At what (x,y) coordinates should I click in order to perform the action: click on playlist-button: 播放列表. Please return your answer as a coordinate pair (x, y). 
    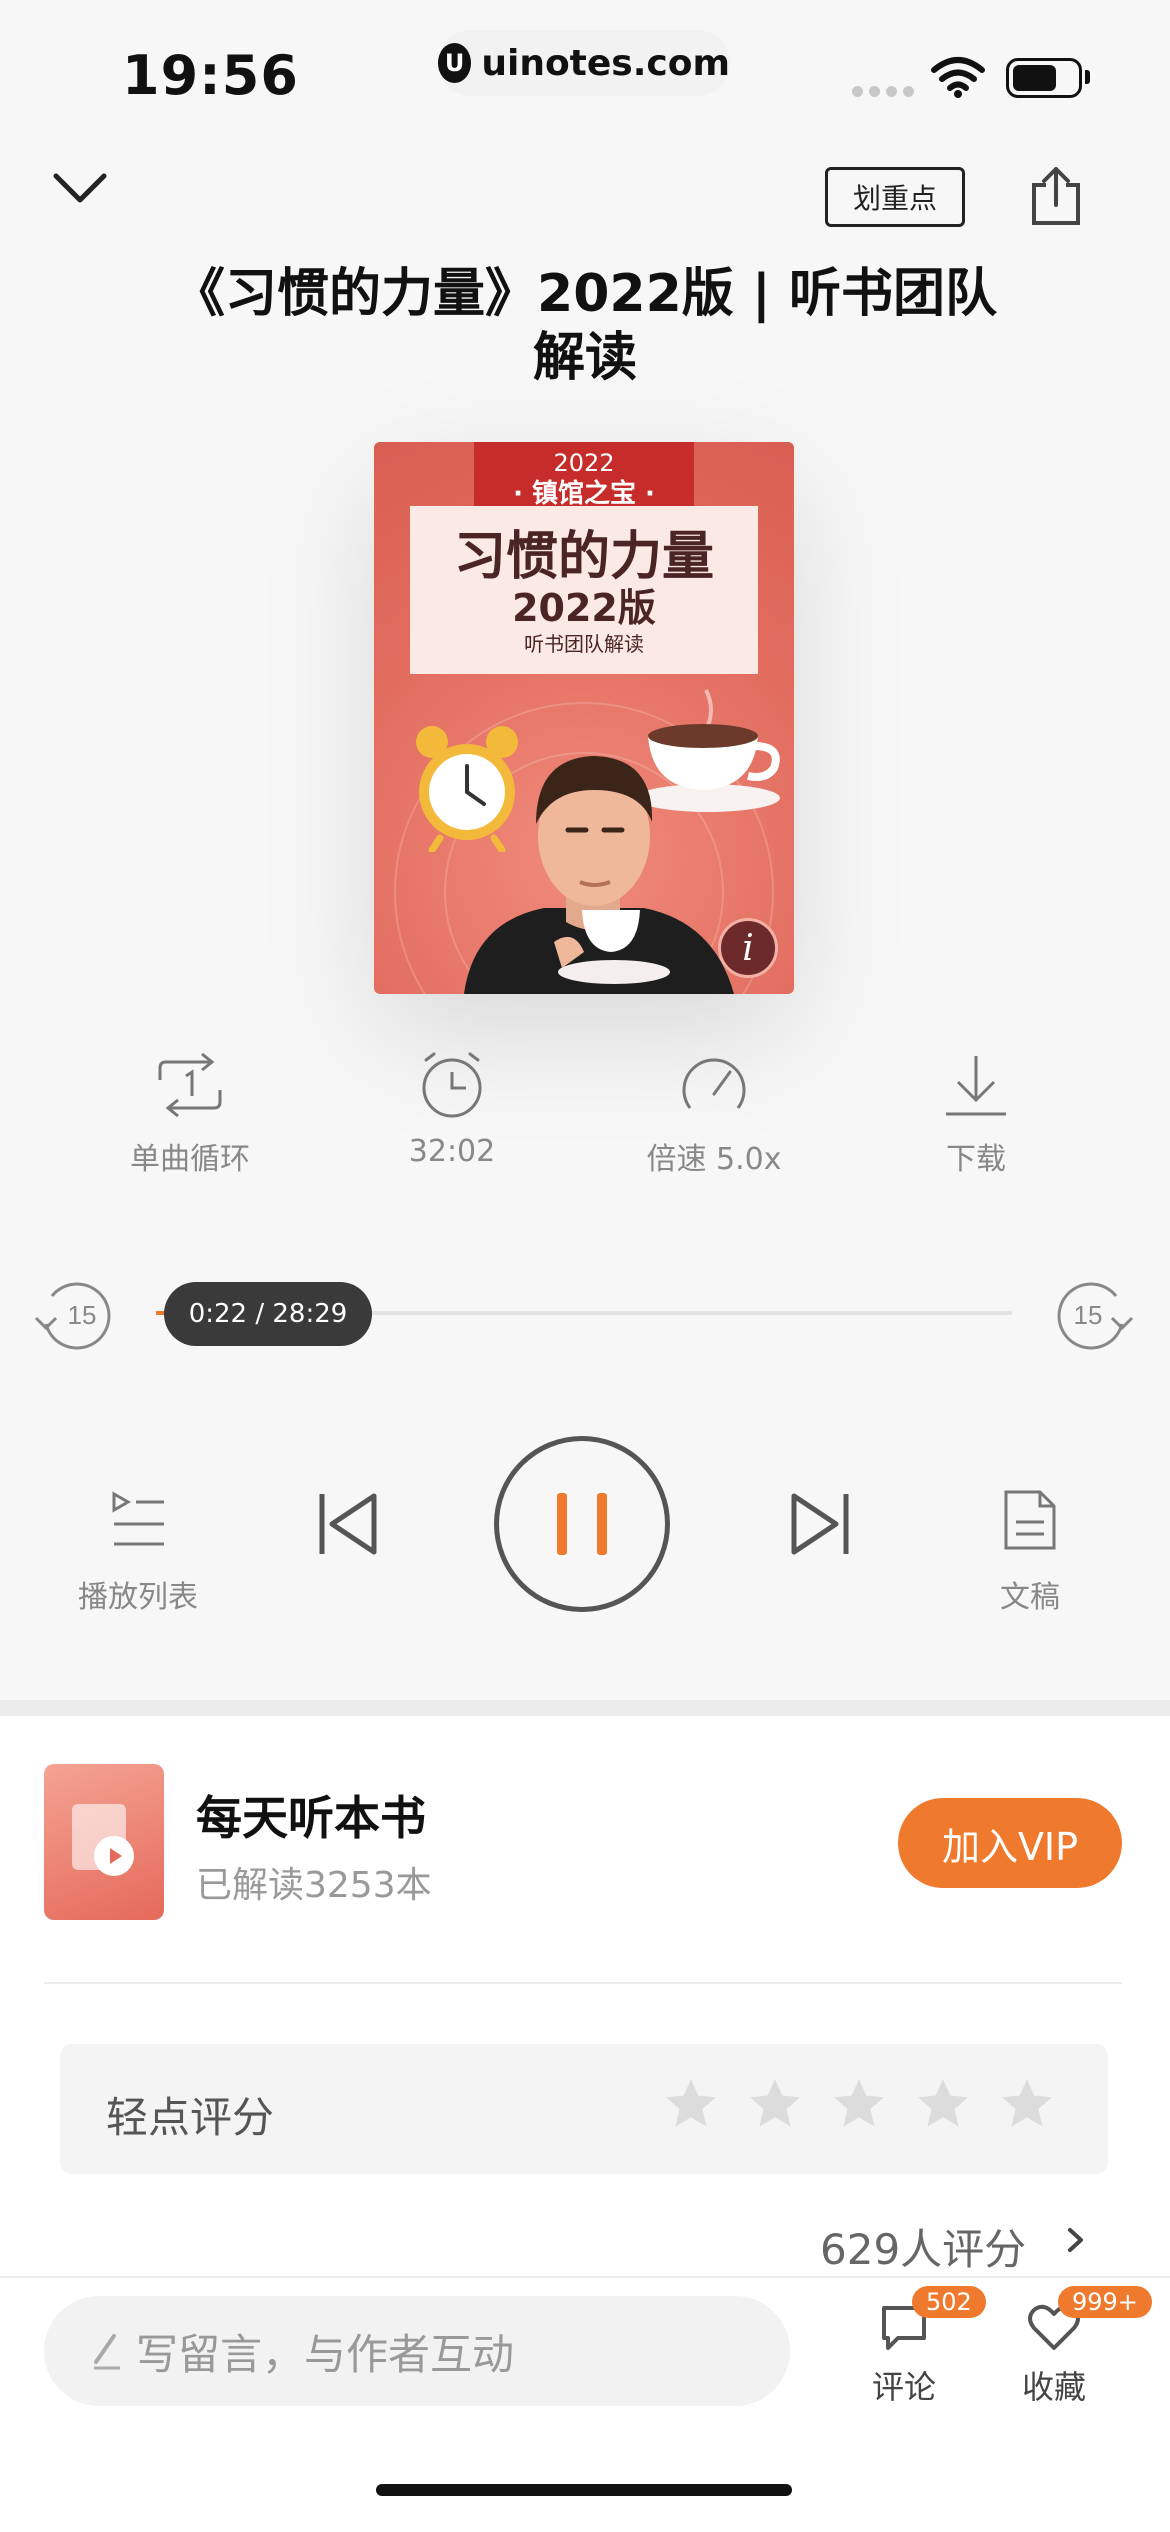
    Looking at the image, I should click on (138, 1552).